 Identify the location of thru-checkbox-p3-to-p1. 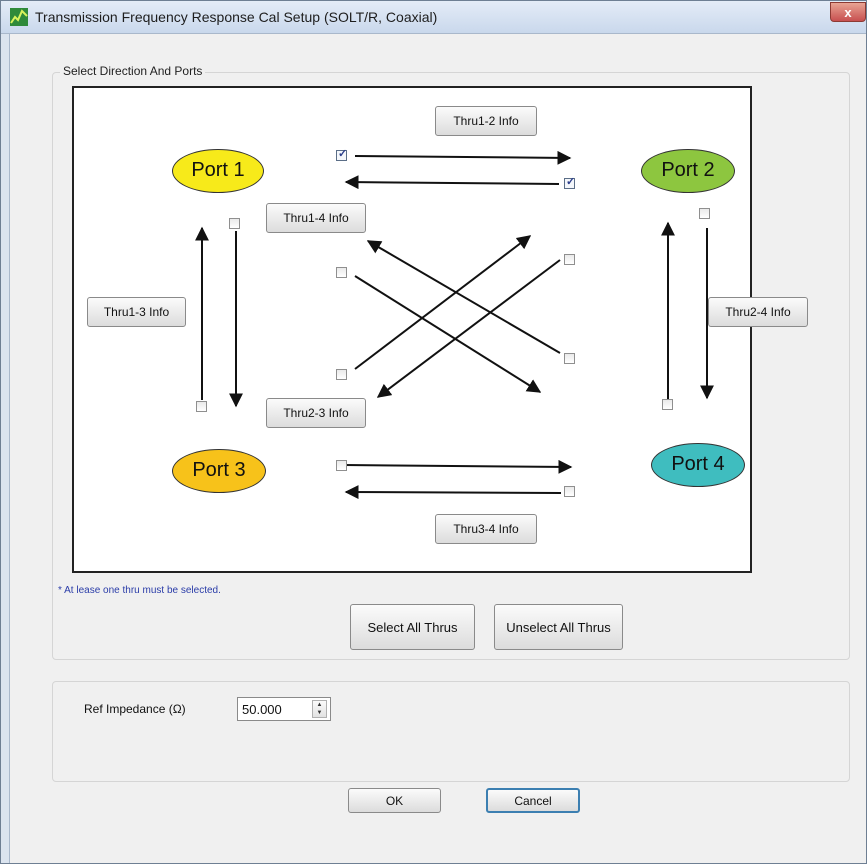
(201, 406).